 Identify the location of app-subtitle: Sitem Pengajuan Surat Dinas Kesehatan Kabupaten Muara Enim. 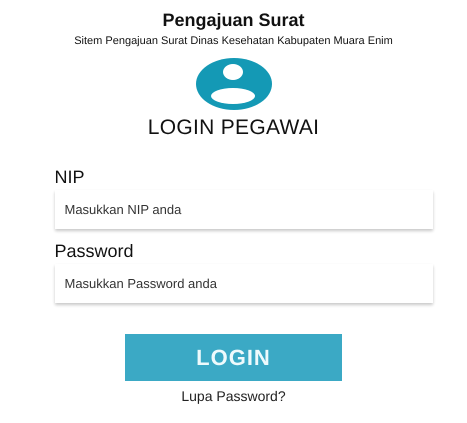
(233, 41).